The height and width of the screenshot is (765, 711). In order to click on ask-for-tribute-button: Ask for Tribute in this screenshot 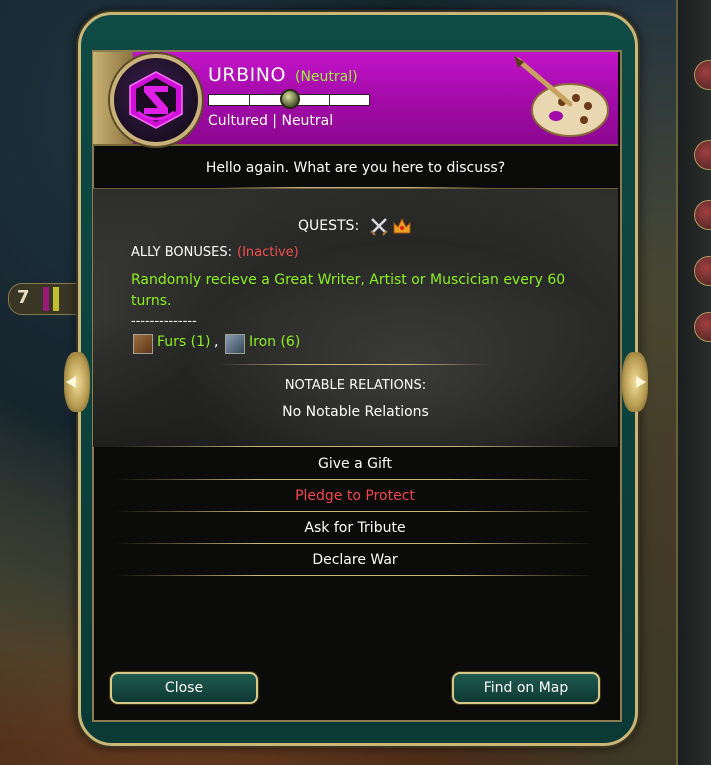, I will do `click(355, 528)`.